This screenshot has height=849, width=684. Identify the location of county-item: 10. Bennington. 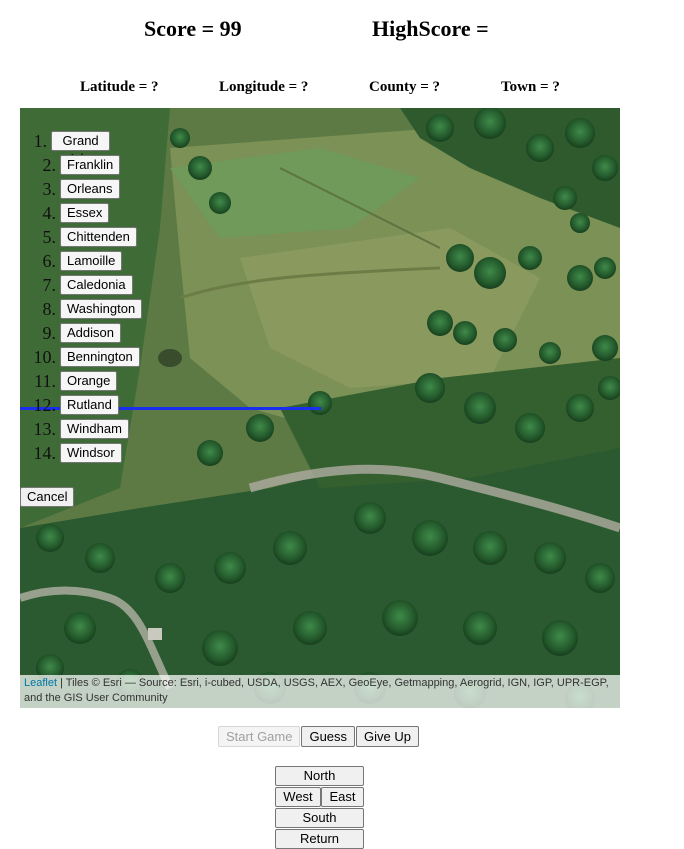
(80, 357).